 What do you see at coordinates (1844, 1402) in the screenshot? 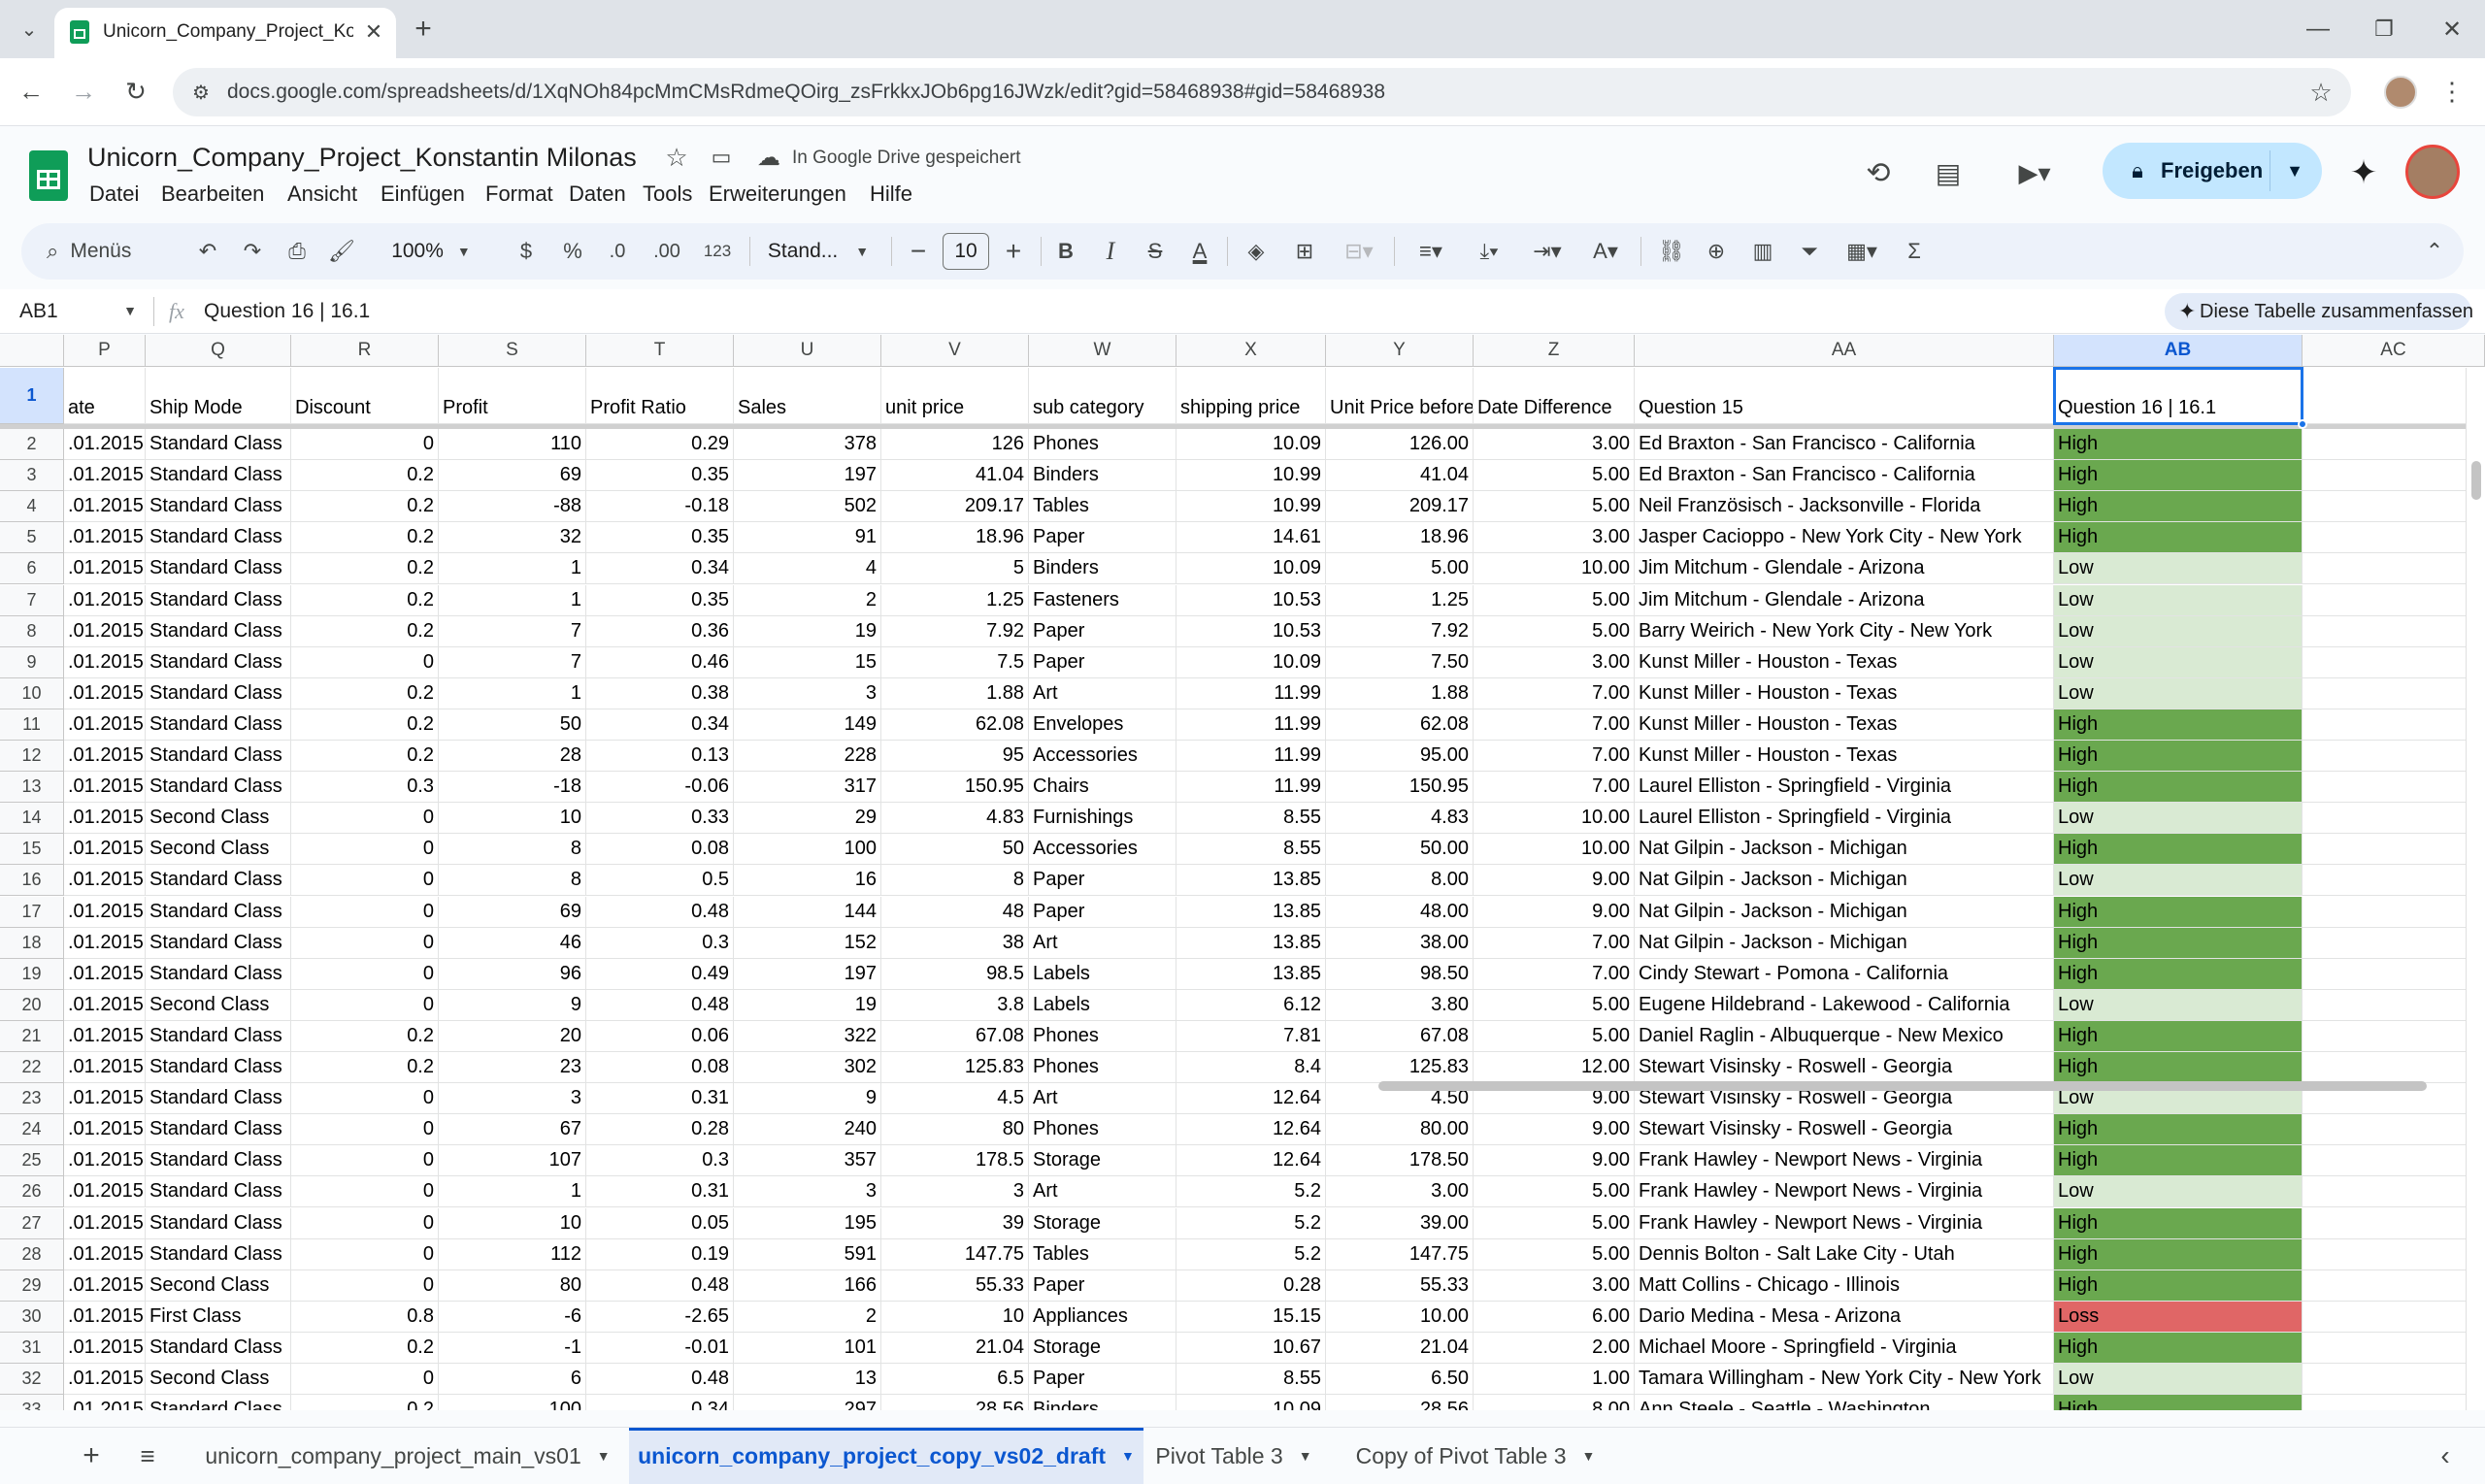
I see `table-cell: Ann Steele - Seattle - Washington` at bounding box center [1844, 1402].